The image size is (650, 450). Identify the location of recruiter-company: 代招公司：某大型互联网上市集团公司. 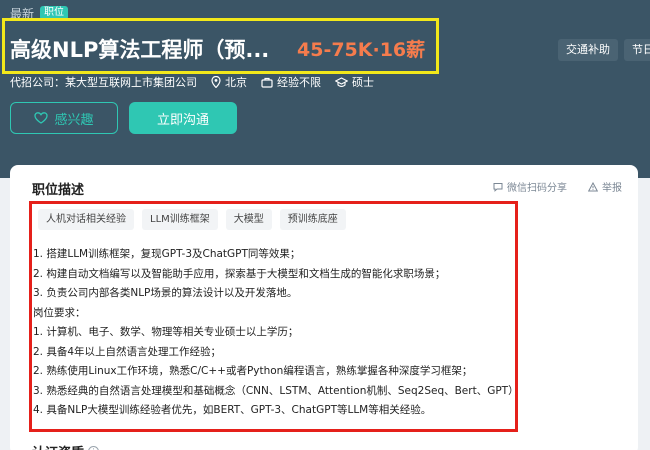
(103, 82).